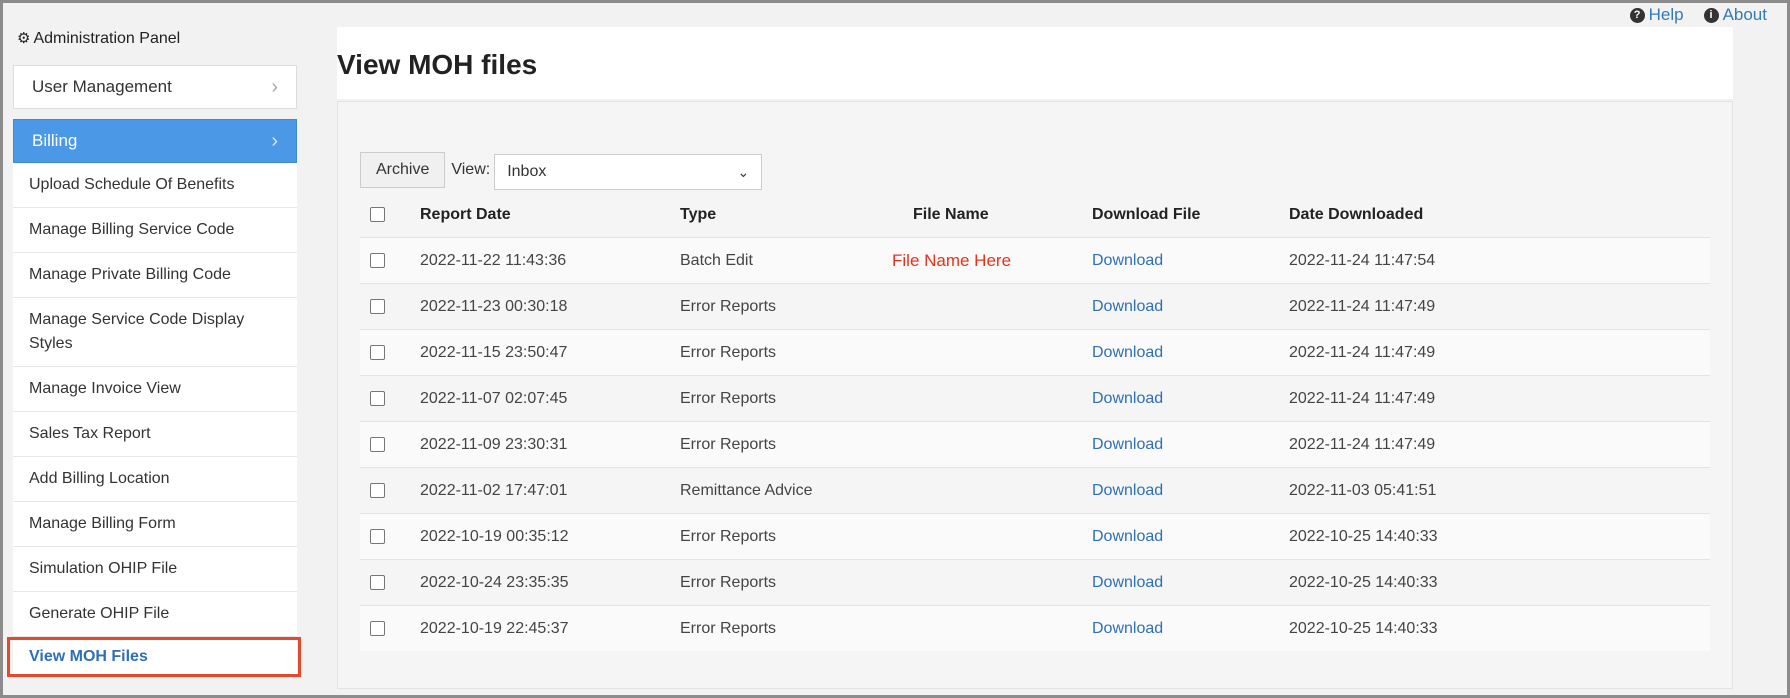  What do you see at coordinates (698, 214) in the screenshot?
I see `col-type: Type` at bounding box center [698, 214].